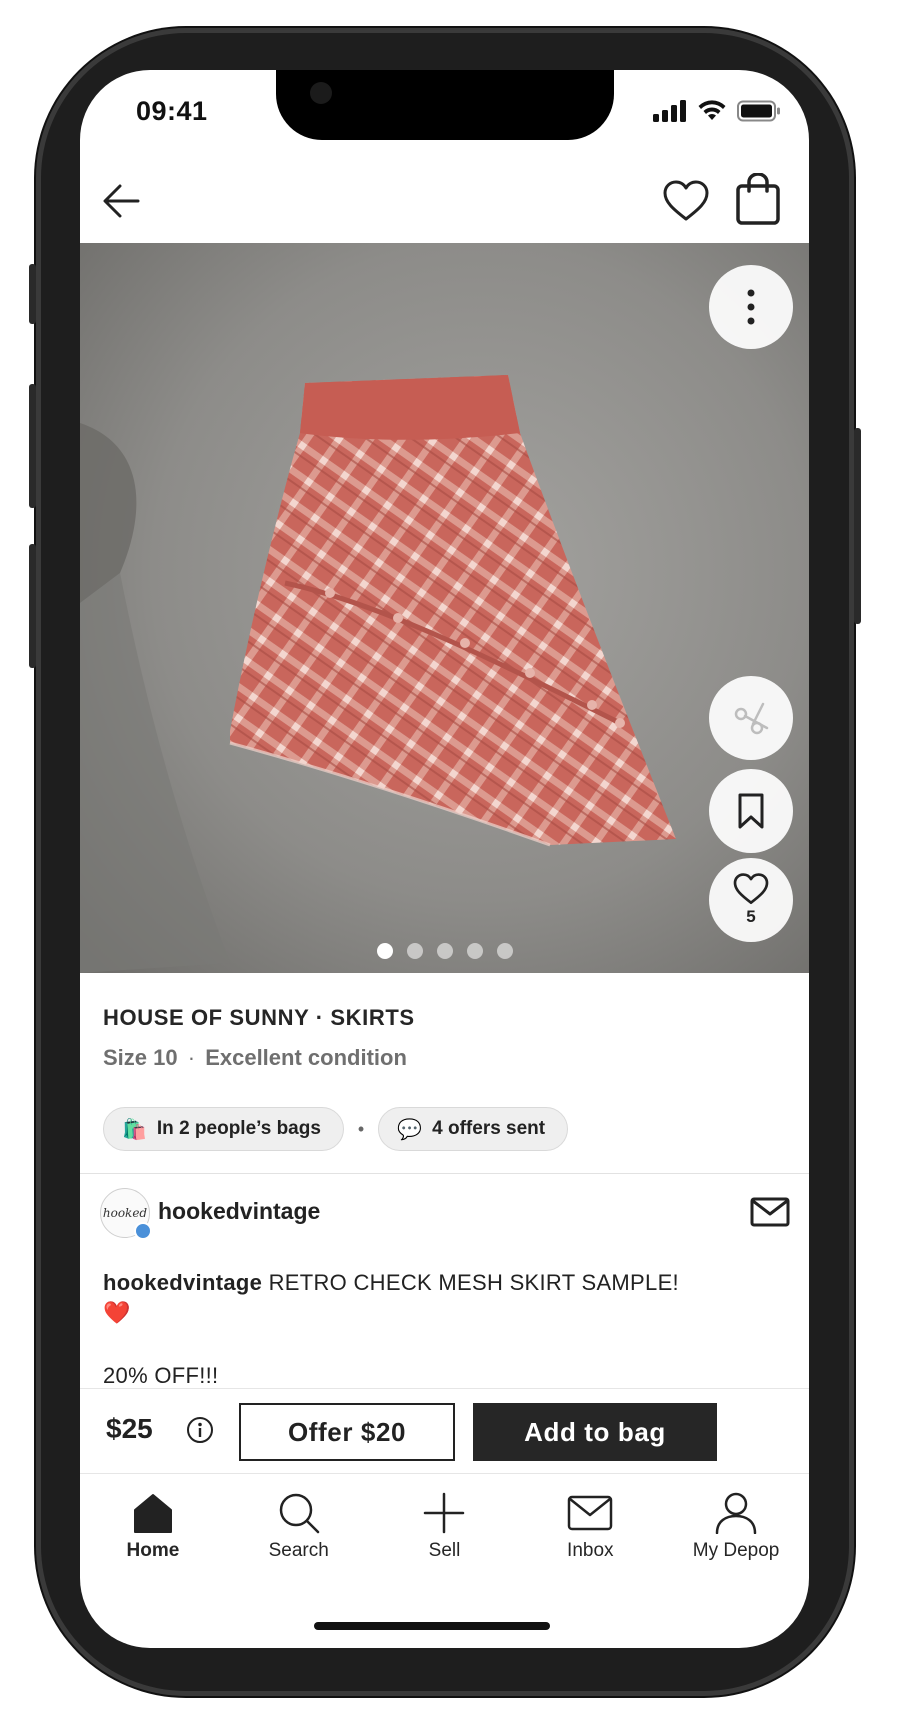 The width and height of the screenshot is (908, 1728). What do you see at coordinates (470, 1282) in the screenshot?
I see `description-text: RETRO CHECK MESH SKIRT SAMPLE!` at bounding box center [470, 1282].